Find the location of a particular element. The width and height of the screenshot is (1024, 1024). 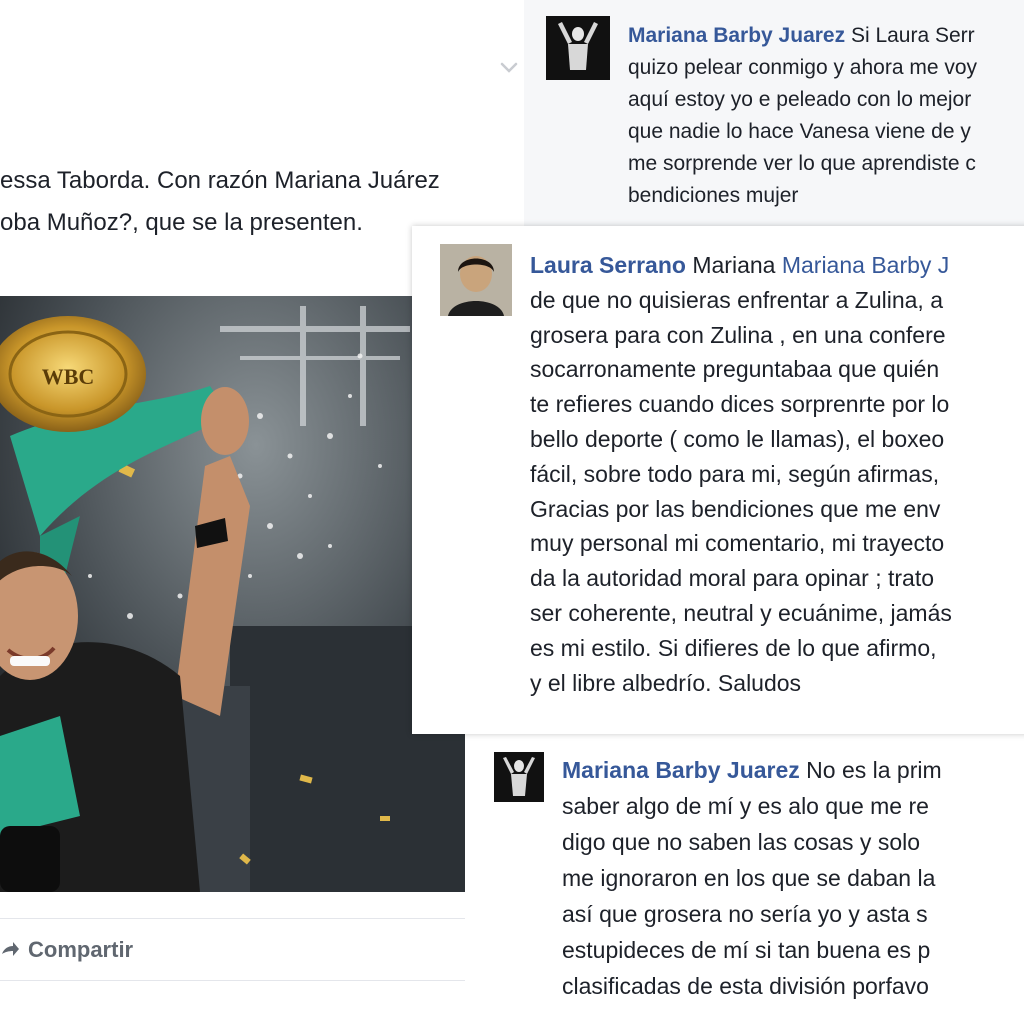

comment-text-start: No es la prim is located at coordinates (870, 770).